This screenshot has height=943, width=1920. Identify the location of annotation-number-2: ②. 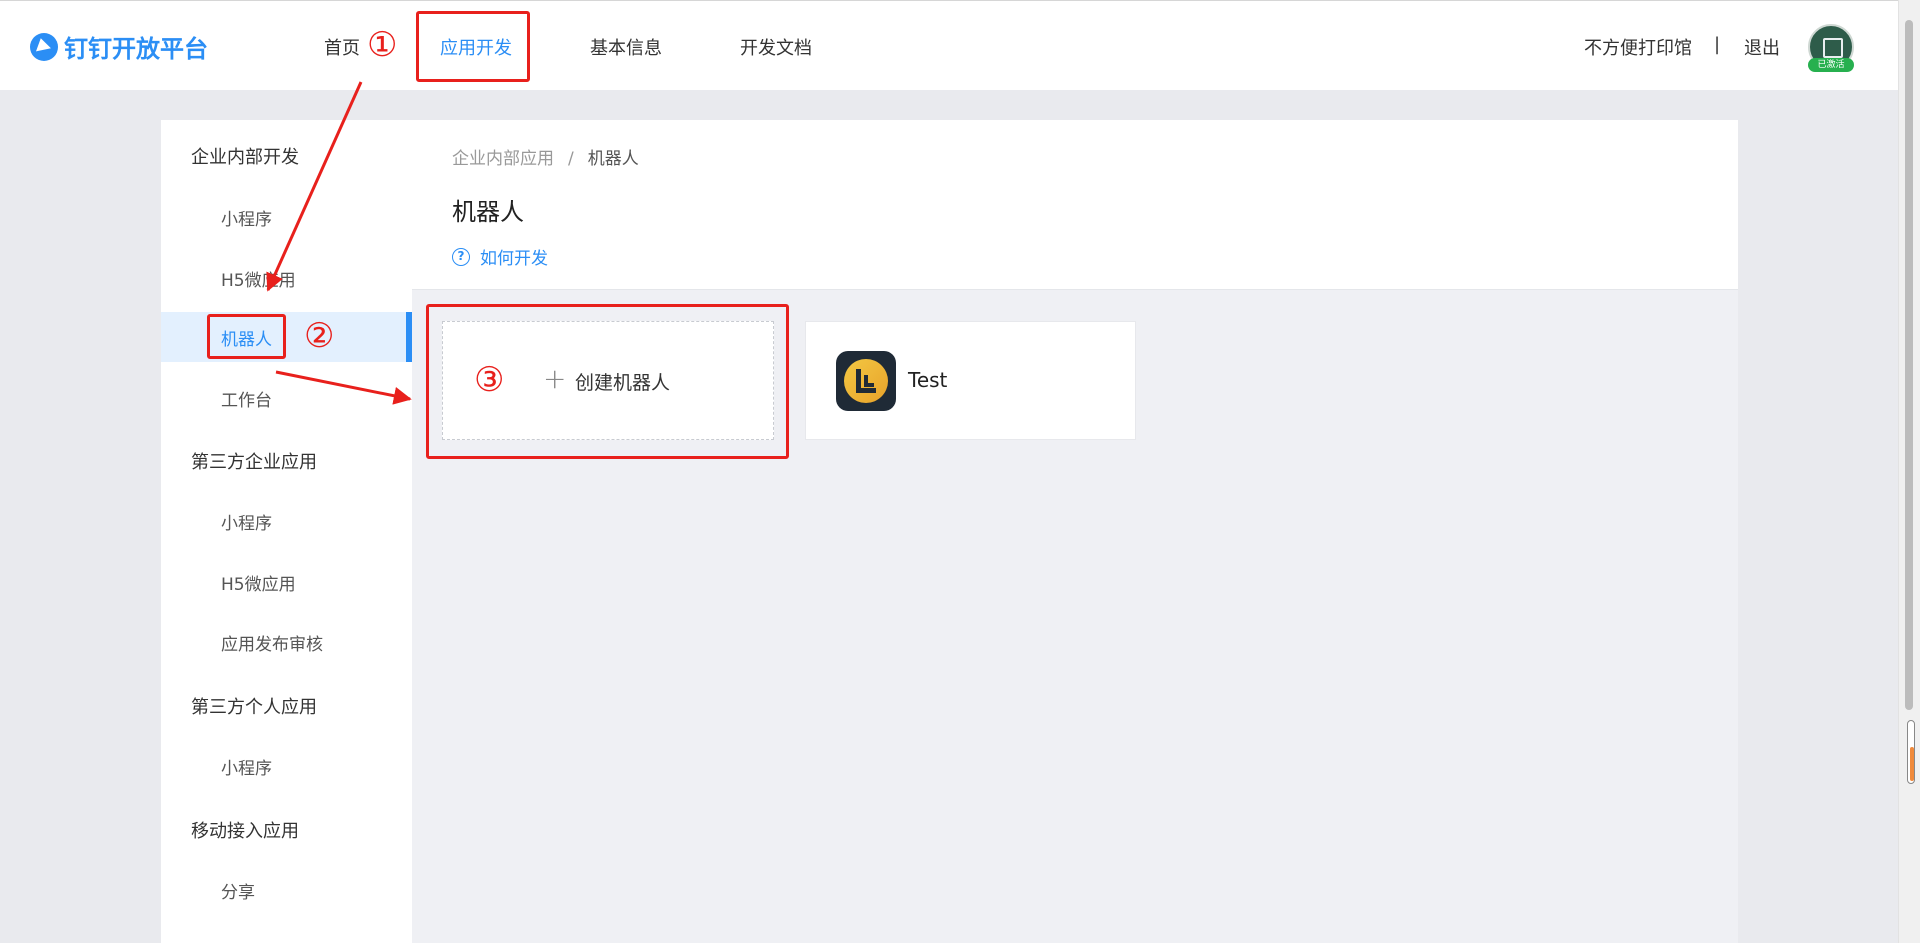
(319, 336).